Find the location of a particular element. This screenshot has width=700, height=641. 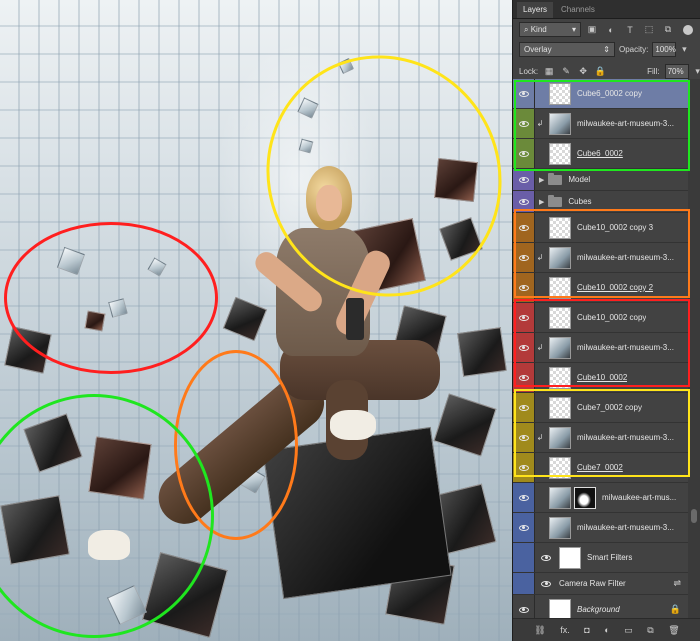

layer-name: Cube6_0002 is located at coordinates (600, 153).